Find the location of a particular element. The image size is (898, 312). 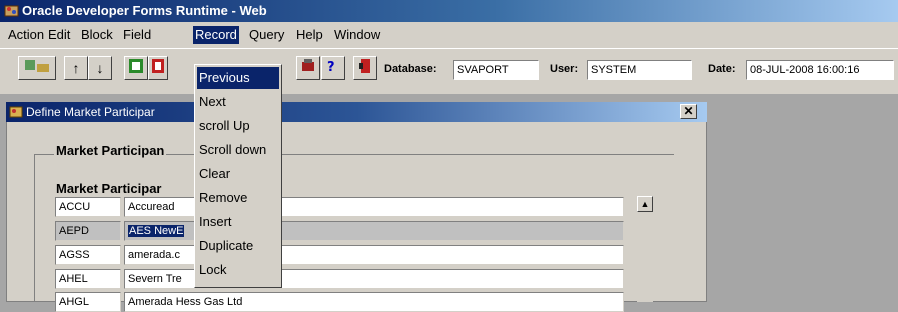

delete-record-icon is located at coordinates (158, 68).